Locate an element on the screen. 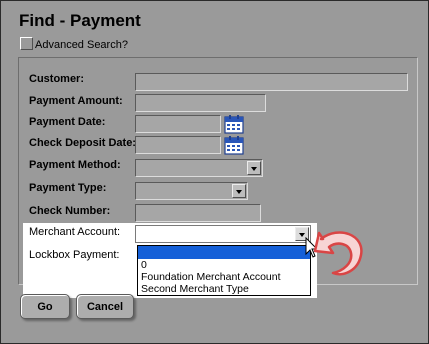 The height and width of the screenshot is (344, 429). merchant-account-label: Merchant Account: is located at coordinates (75, 232).